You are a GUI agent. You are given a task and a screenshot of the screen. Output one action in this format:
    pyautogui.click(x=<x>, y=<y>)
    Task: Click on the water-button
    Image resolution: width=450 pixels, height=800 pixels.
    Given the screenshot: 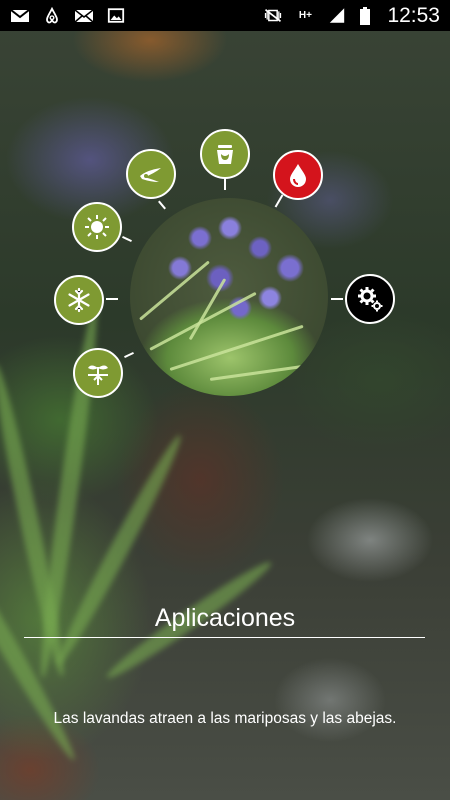 What is the action you would take?
    pyautogui.click(x=298, y=175)
    